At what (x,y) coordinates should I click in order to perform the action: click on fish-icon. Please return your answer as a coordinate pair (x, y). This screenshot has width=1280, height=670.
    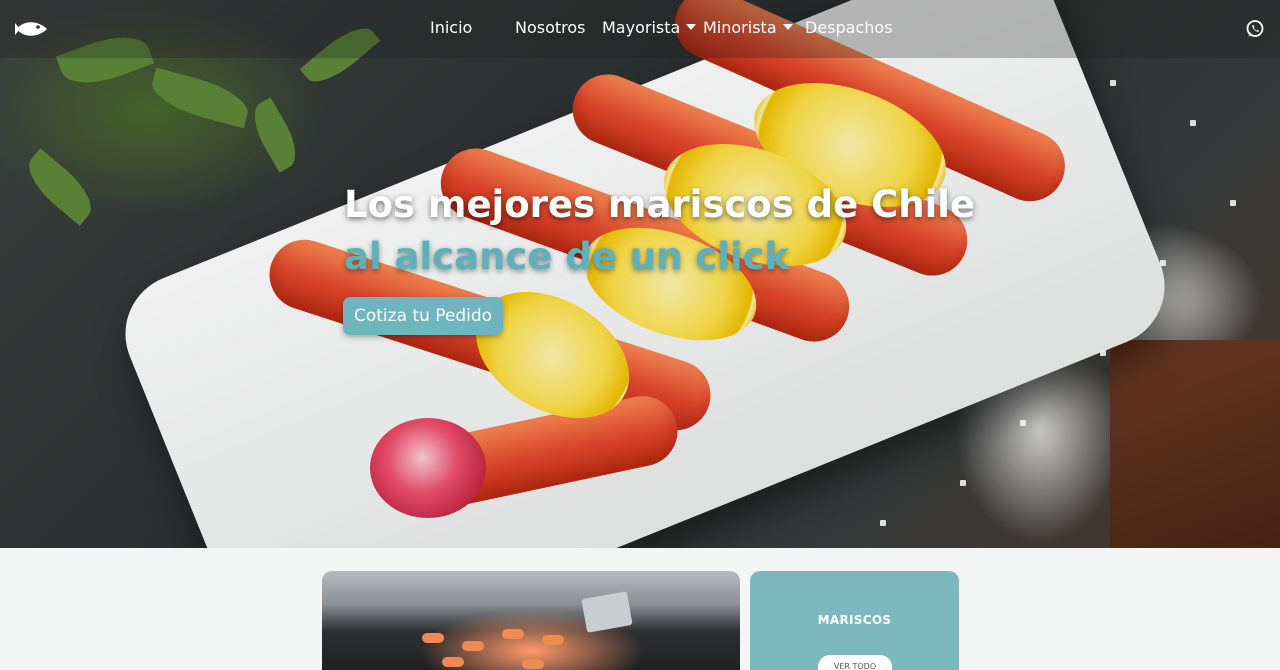
    Looking at the image, I should click on (32, 29).